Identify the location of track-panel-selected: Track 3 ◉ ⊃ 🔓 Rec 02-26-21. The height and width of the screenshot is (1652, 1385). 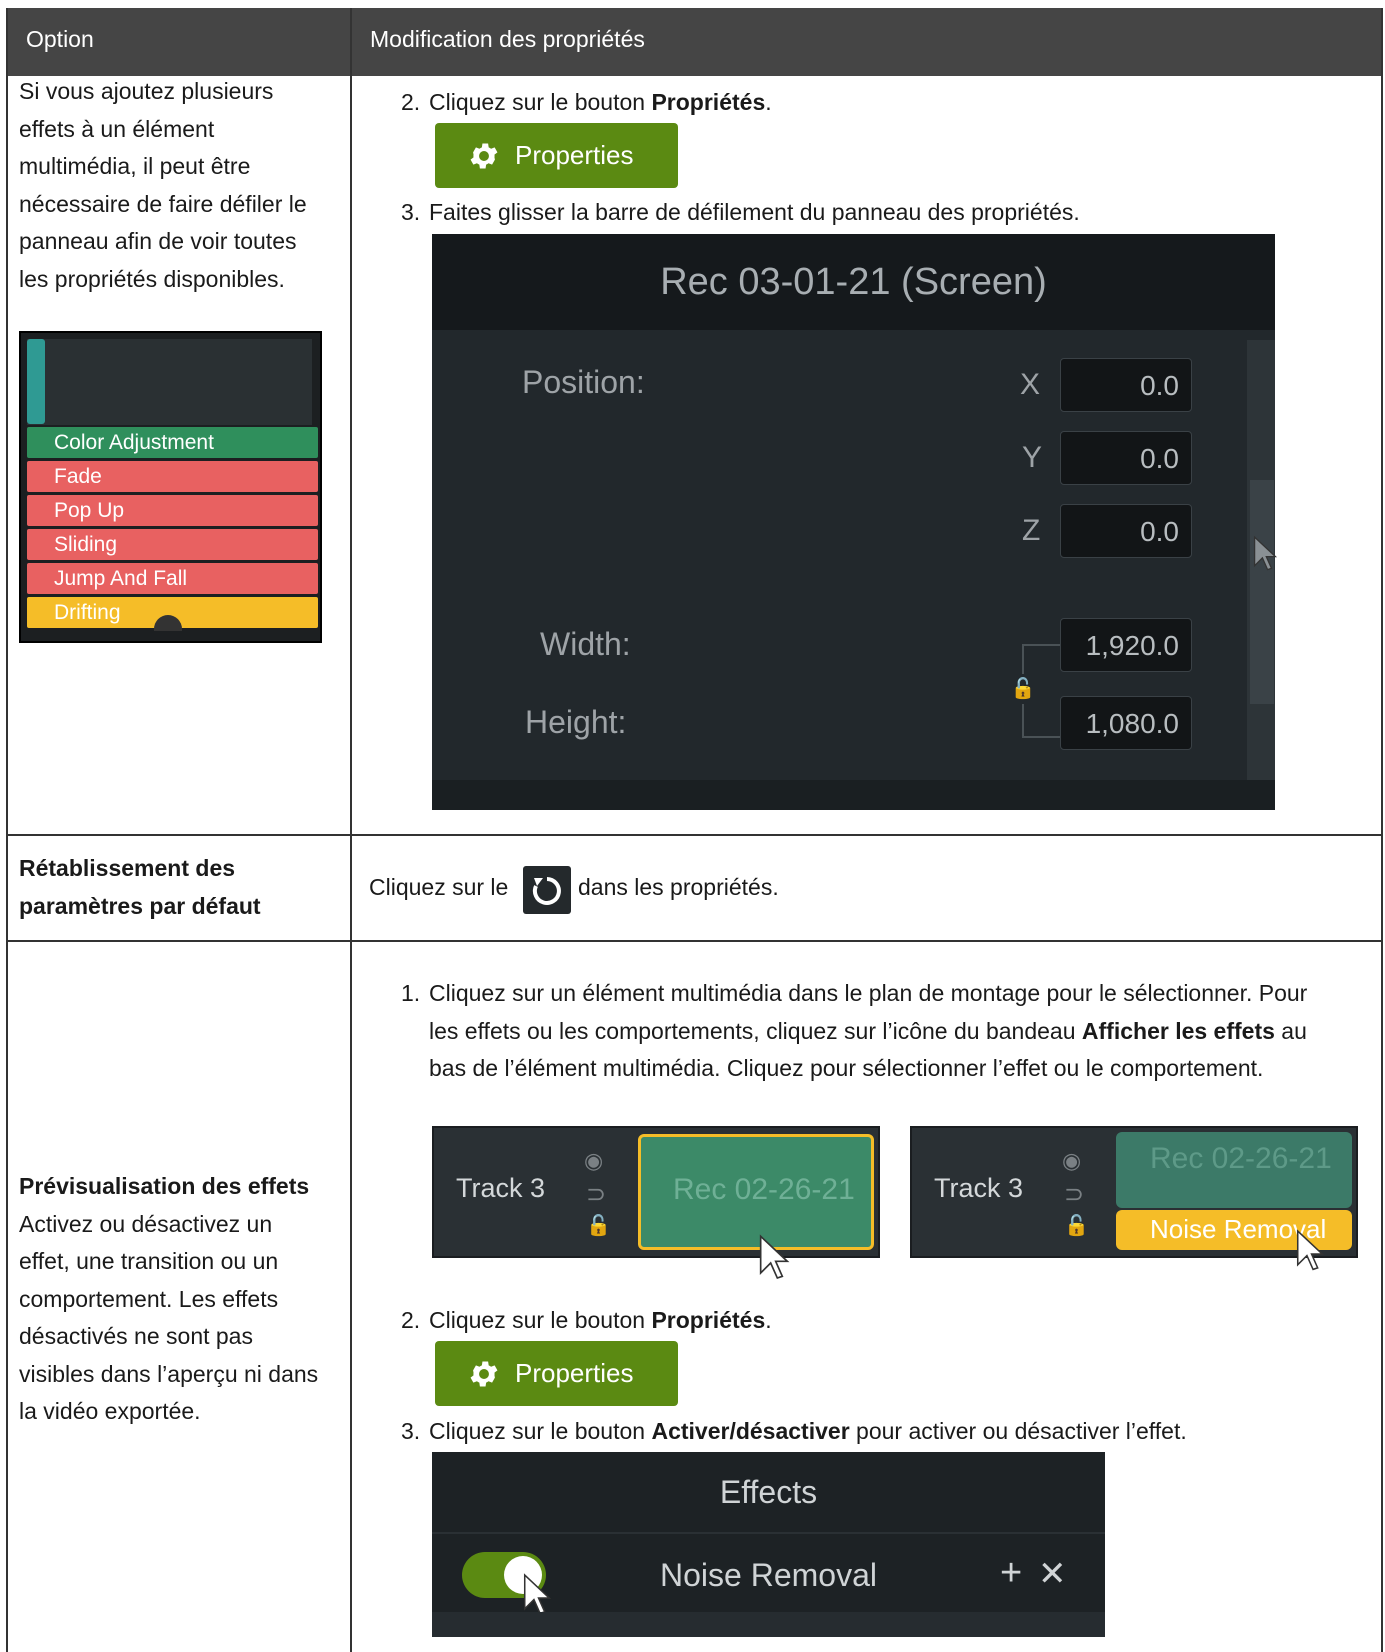
(656, 1203).